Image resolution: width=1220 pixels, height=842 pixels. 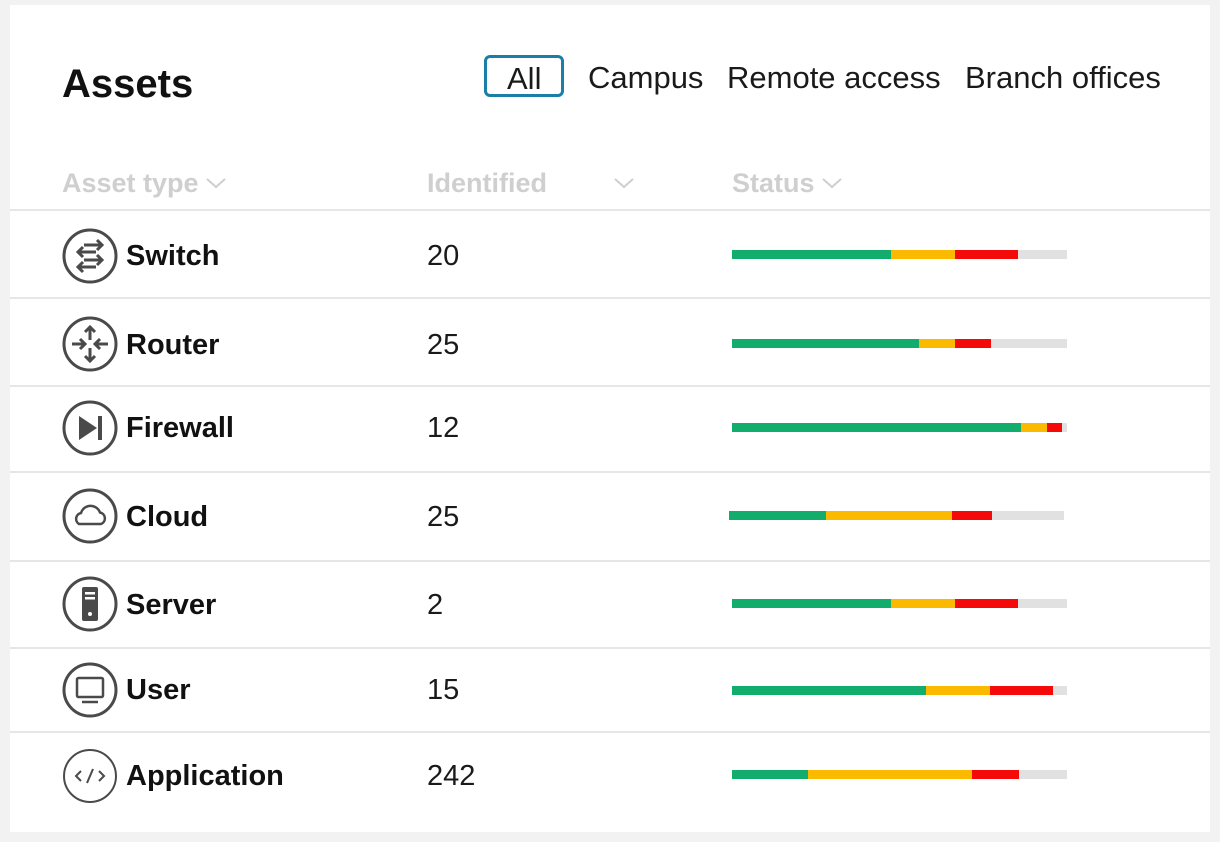 What do you see at coordinates (173, 345) in the screenshot?
I see `asset-type-name: Router` at bounding box center [173, 345].